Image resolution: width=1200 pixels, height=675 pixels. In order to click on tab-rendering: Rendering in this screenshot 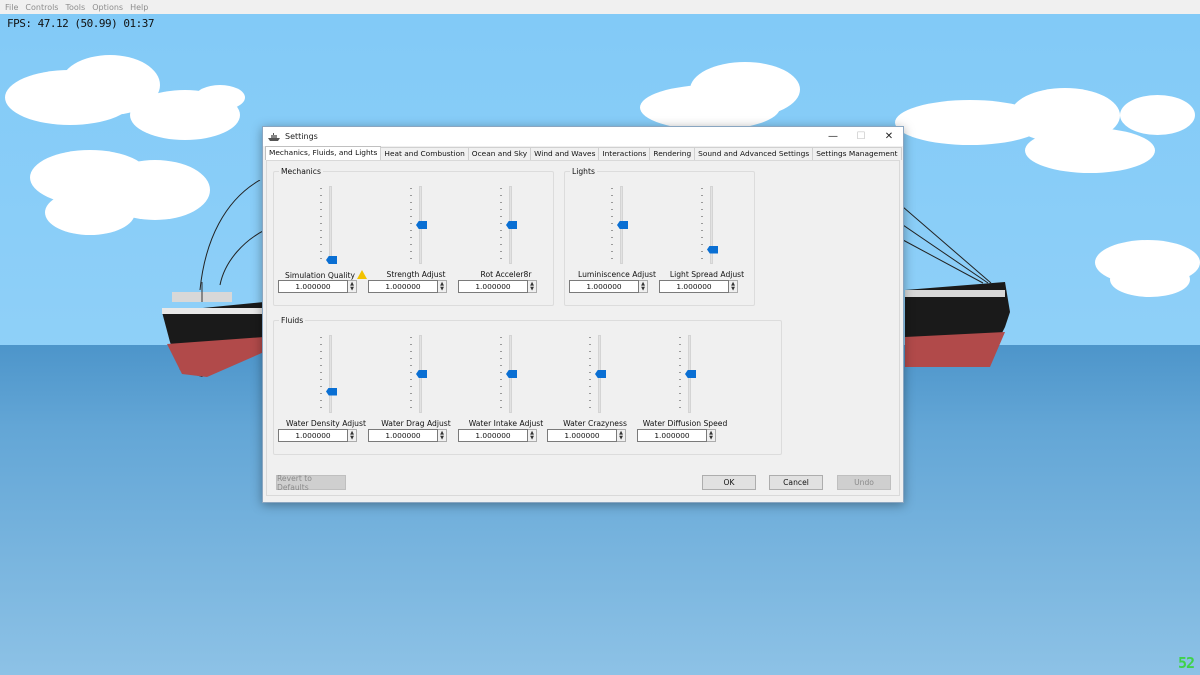, I will do `click(672, 153)`.